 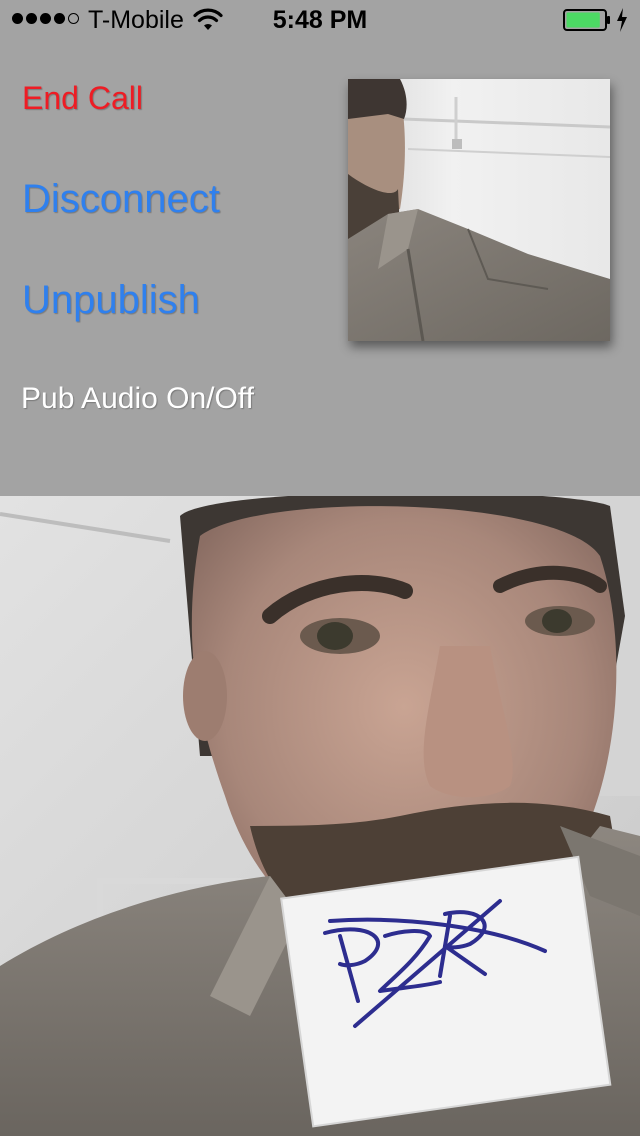 I want to click on pub-audio-toggle-button: Pub Audio On/Off, so click(x=137, y=399).